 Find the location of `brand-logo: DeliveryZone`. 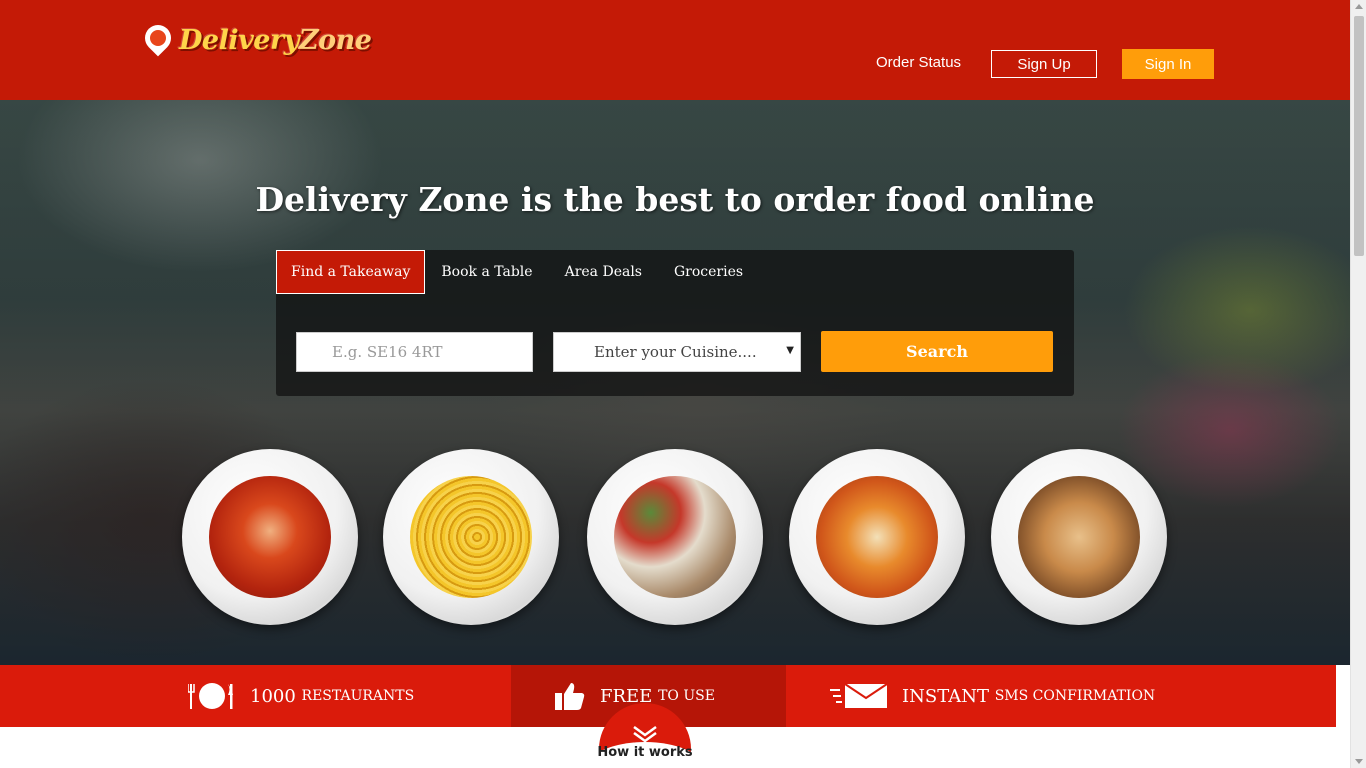

brand-logo: DeliveryZone is located at coordinates (255, 39).